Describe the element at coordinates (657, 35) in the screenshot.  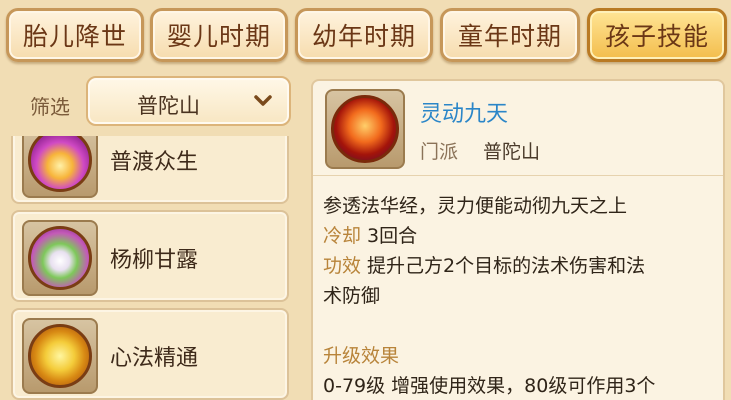
I see `tab-child-skills: 孩子技能` at that location.